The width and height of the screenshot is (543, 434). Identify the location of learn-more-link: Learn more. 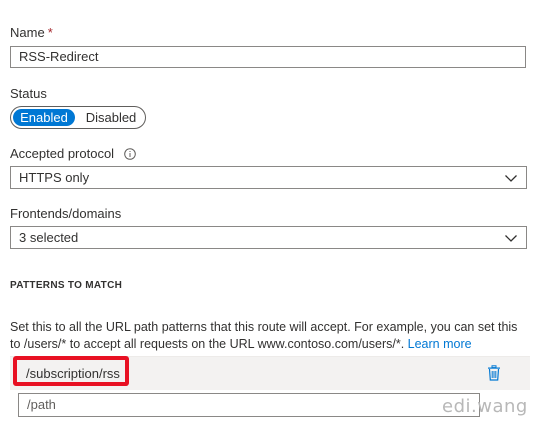
(440, 344).